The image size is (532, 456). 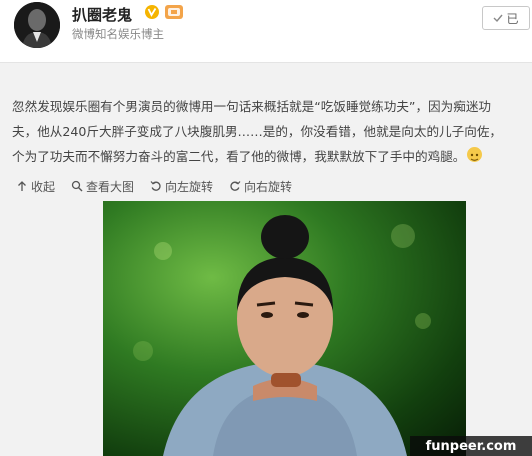 What do you see at coordinates (475, 154) in the screenshot?
I see `emoji-icon` at bounding box center [475, 154].